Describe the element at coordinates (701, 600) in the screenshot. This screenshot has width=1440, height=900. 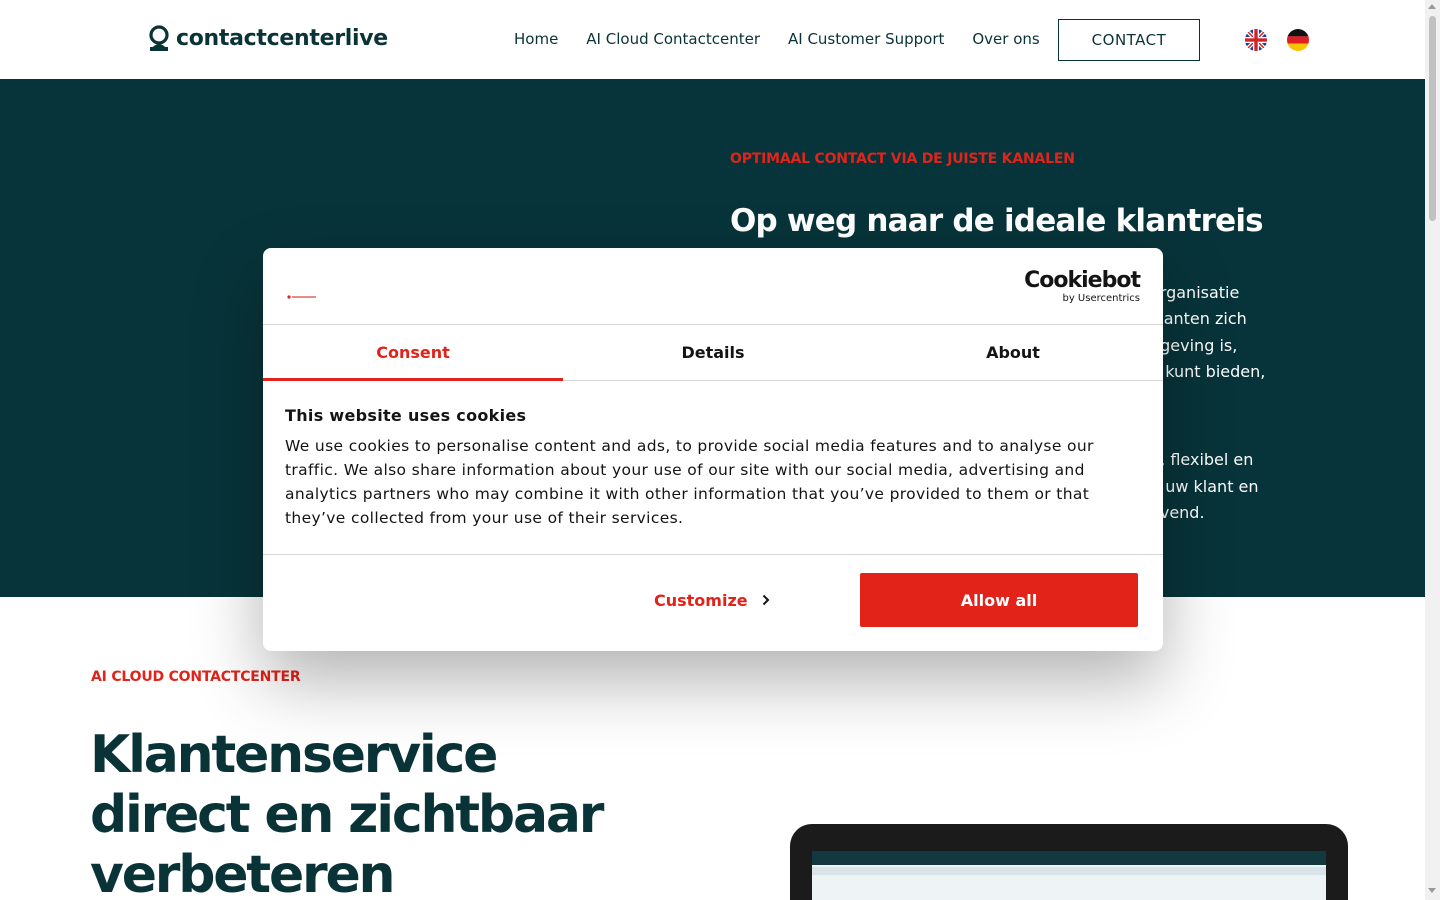
I see `customize-label: Customize` at that location.